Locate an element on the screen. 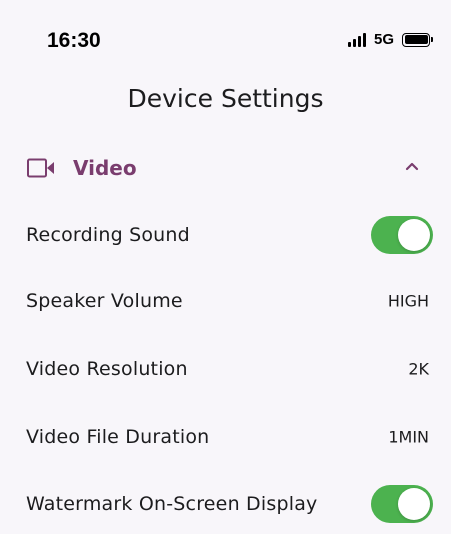  setting-value: HIGH is located at coordinates (408, 301).